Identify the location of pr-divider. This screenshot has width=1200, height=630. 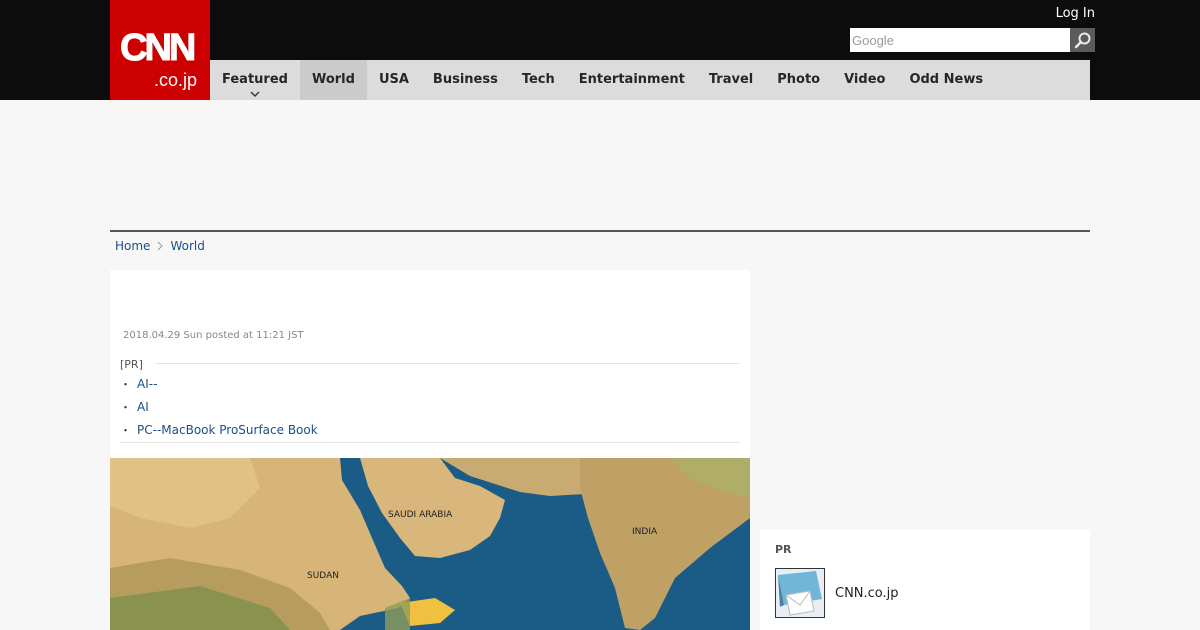
(447, 363).